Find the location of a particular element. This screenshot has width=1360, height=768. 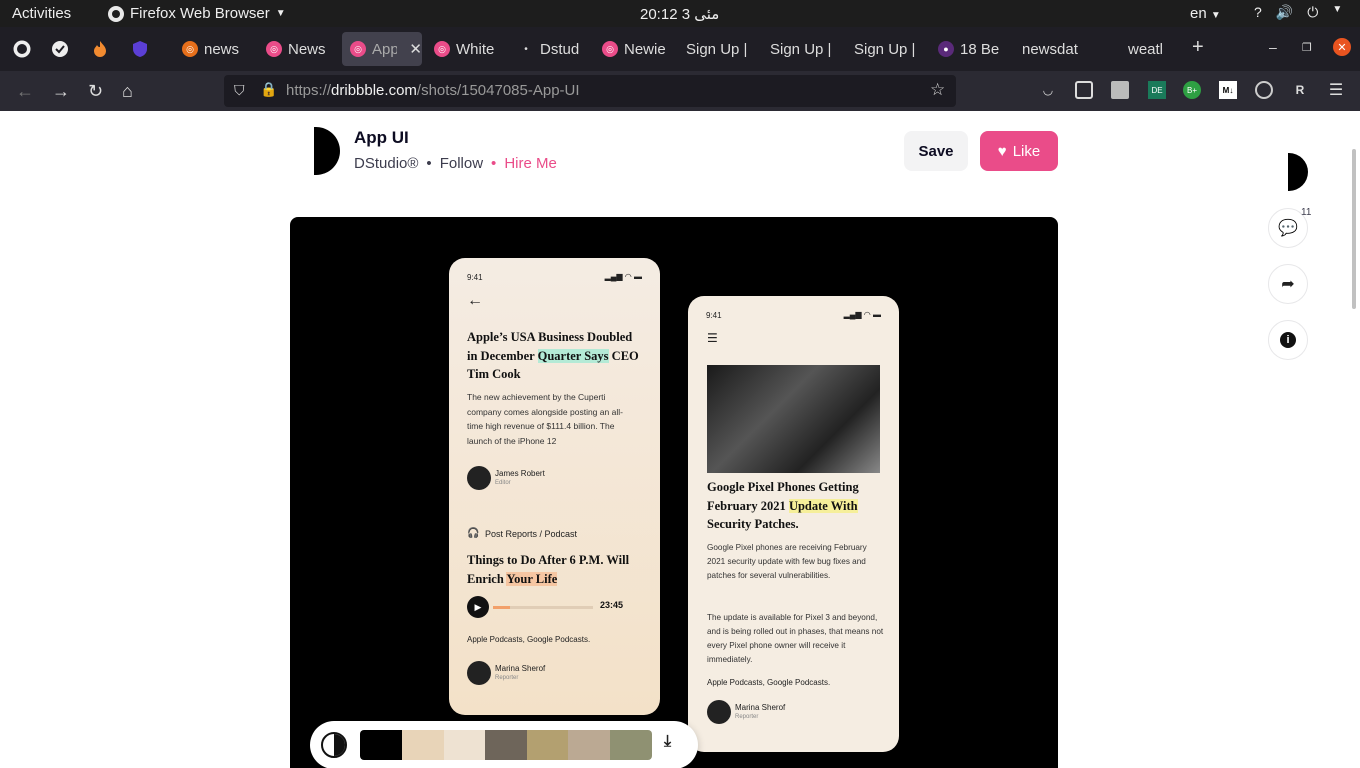

activities-button: Activities is located at coordinates (41, 13).